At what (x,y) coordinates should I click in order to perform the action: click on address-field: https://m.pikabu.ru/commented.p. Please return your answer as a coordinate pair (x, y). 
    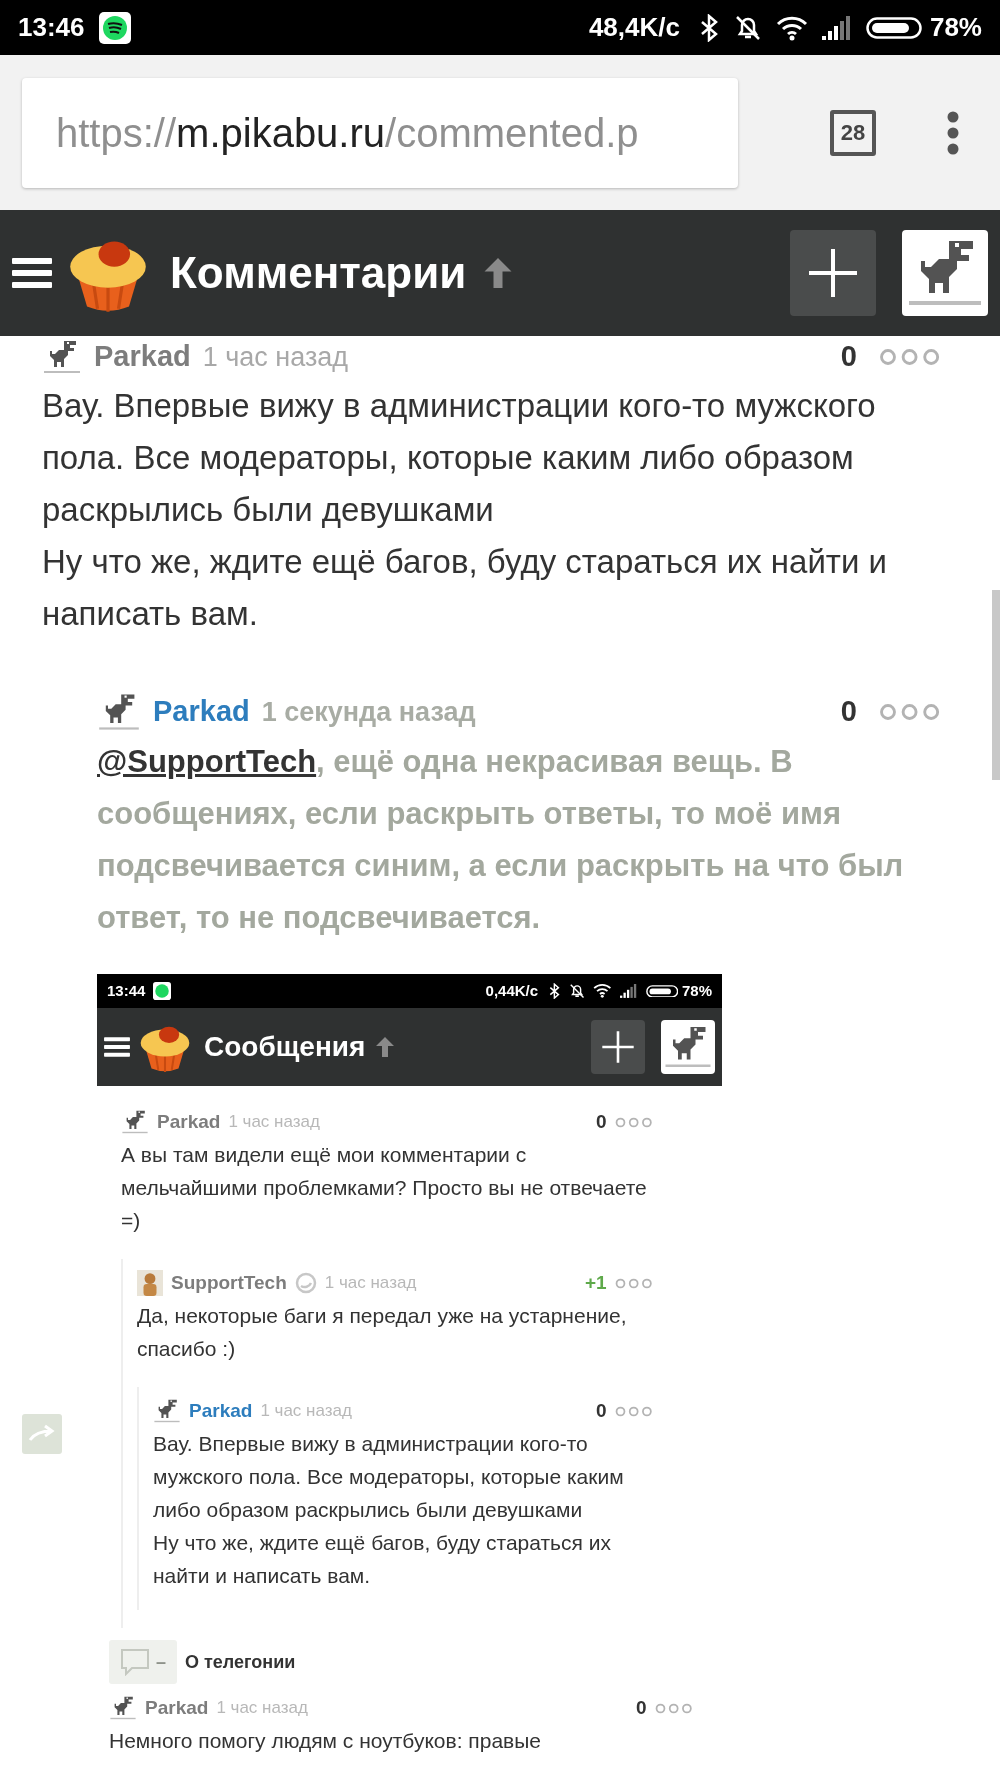
    Looking at the image, I should click on (380, 132).